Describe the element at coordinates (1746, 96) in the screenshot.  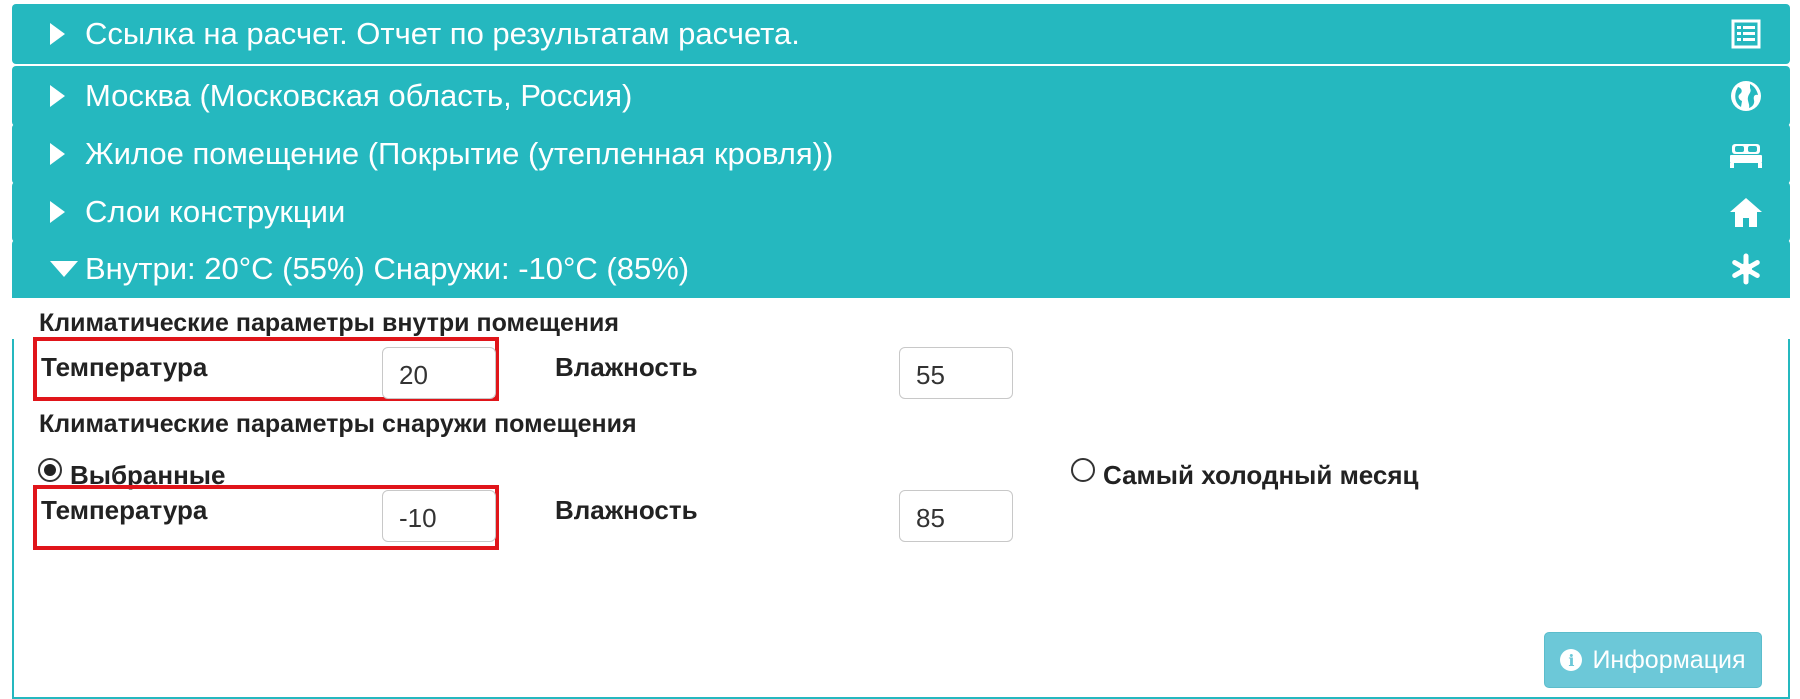
I see `globe-icon` at that location.